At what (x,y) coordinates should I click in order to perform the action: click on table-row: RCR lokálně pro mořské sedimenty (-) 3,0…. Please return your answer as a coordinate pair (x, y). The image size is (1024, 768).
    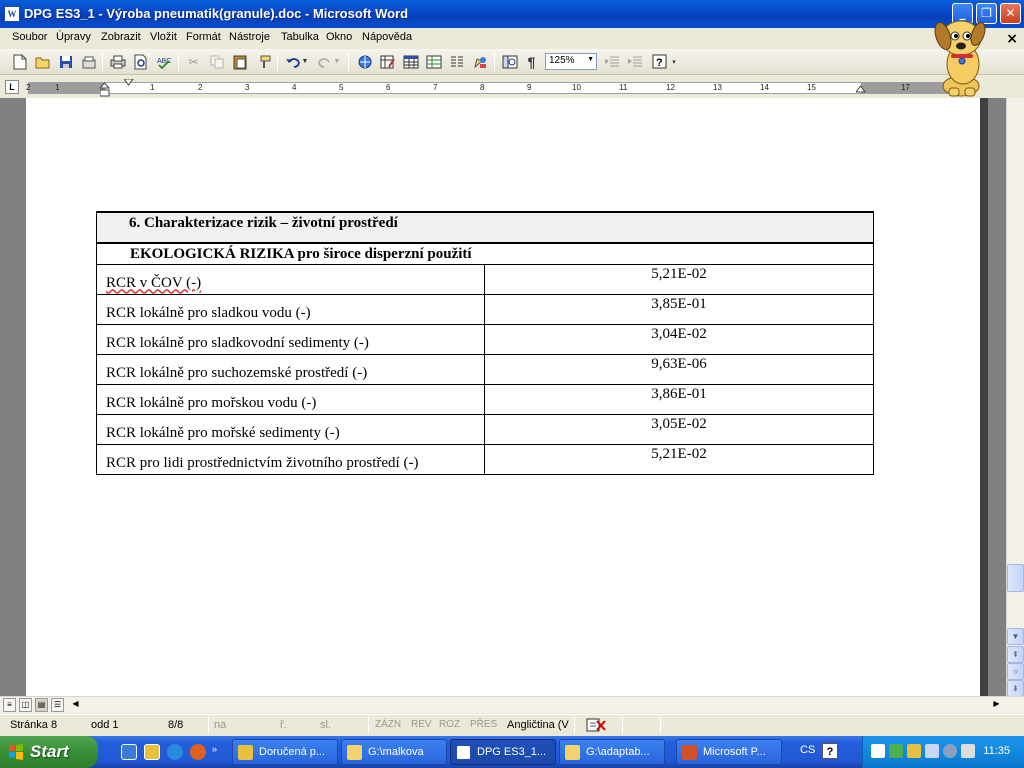
    Looking at the image, I should click on (485, 429).